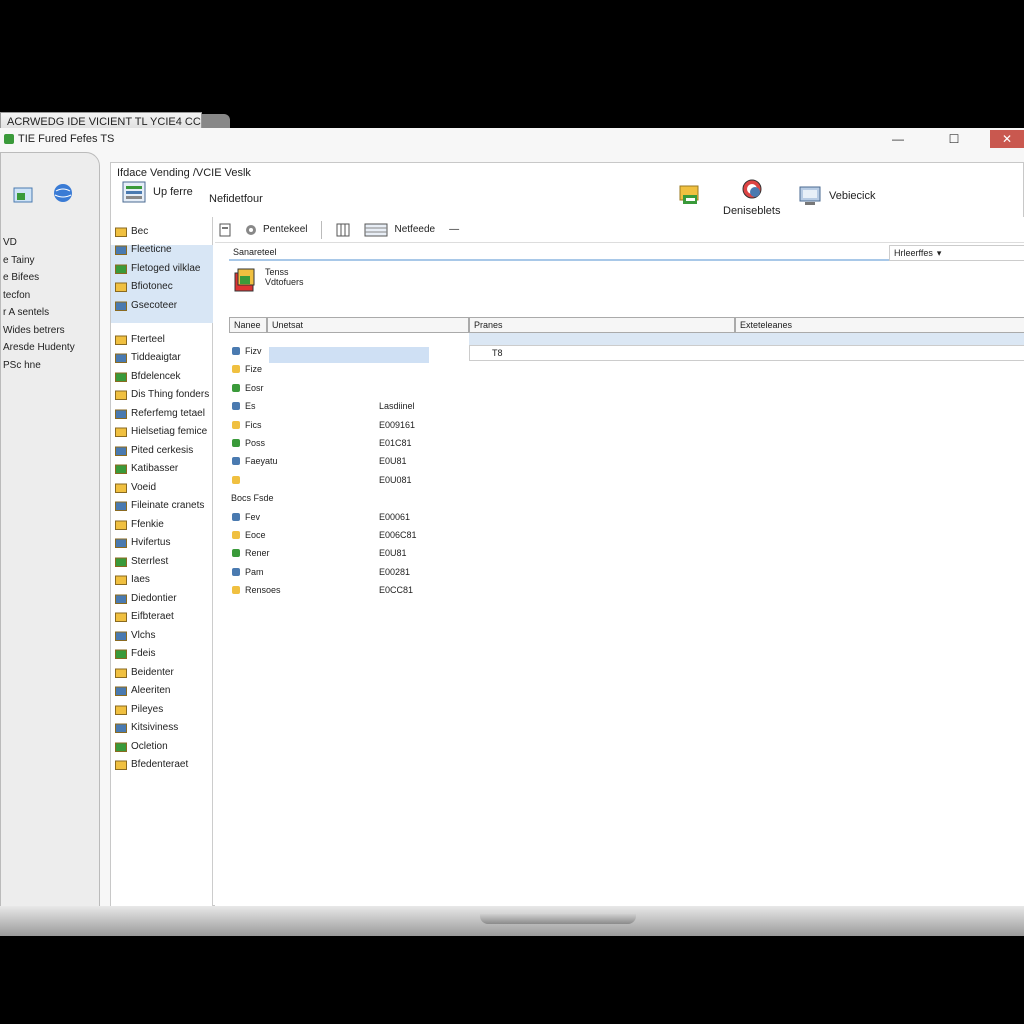  I want to click on cmd-view-button, so click(225, 230).